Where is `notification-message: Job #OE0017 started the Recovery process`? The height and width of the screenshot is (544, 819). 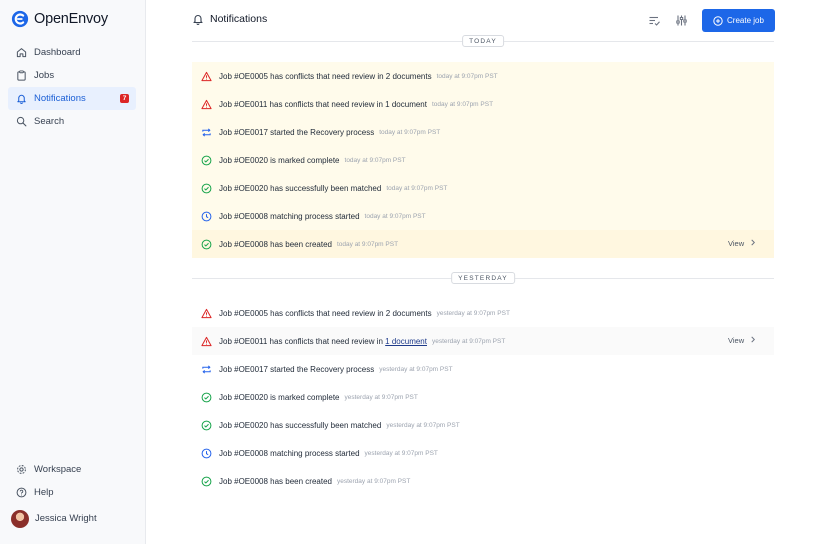 notification-message: Job #OE0017 started the Recovery process is located at coordinates (297, 369).